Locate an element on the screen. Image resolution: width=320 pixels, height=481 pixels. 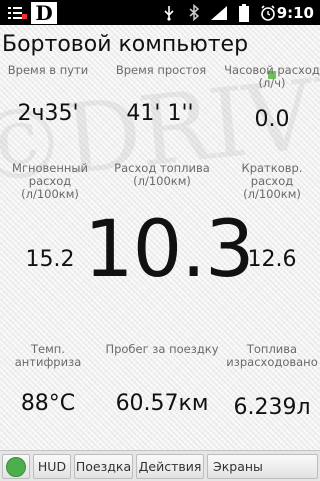
trip-distance-value: 60.57км is located at coordinates (162, 403).